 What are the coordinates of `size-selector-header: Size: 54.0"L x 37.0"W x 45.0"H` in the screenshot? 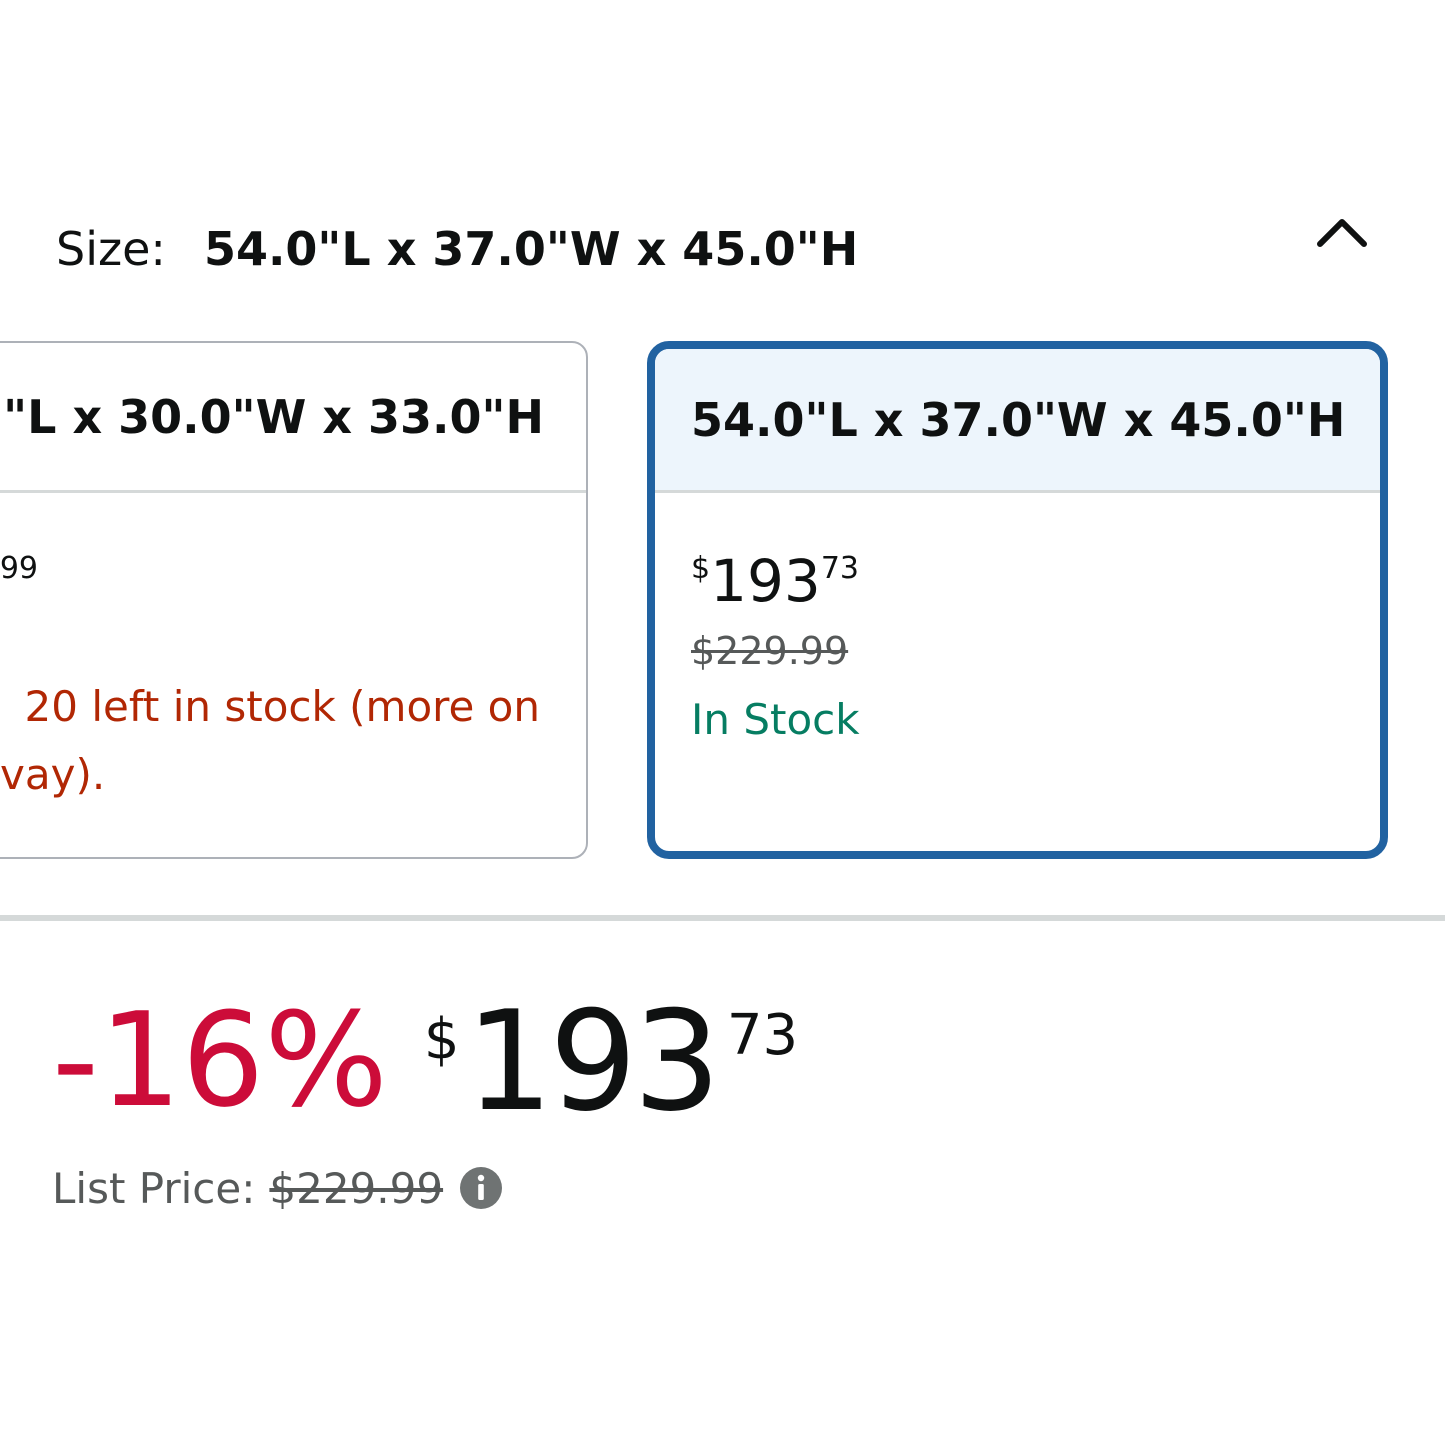 It's located at (457, 249).